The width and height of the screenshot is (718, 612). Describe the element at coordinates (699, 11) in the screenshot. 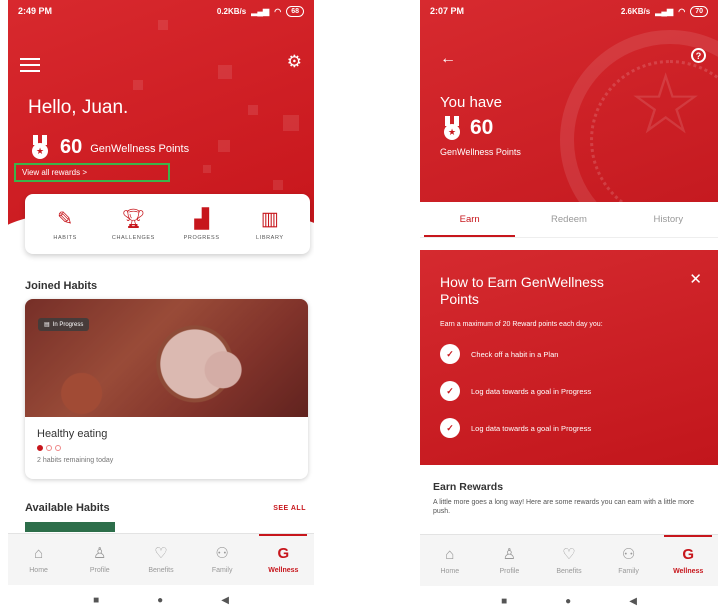

I see `battery-icon: 70` at that location.